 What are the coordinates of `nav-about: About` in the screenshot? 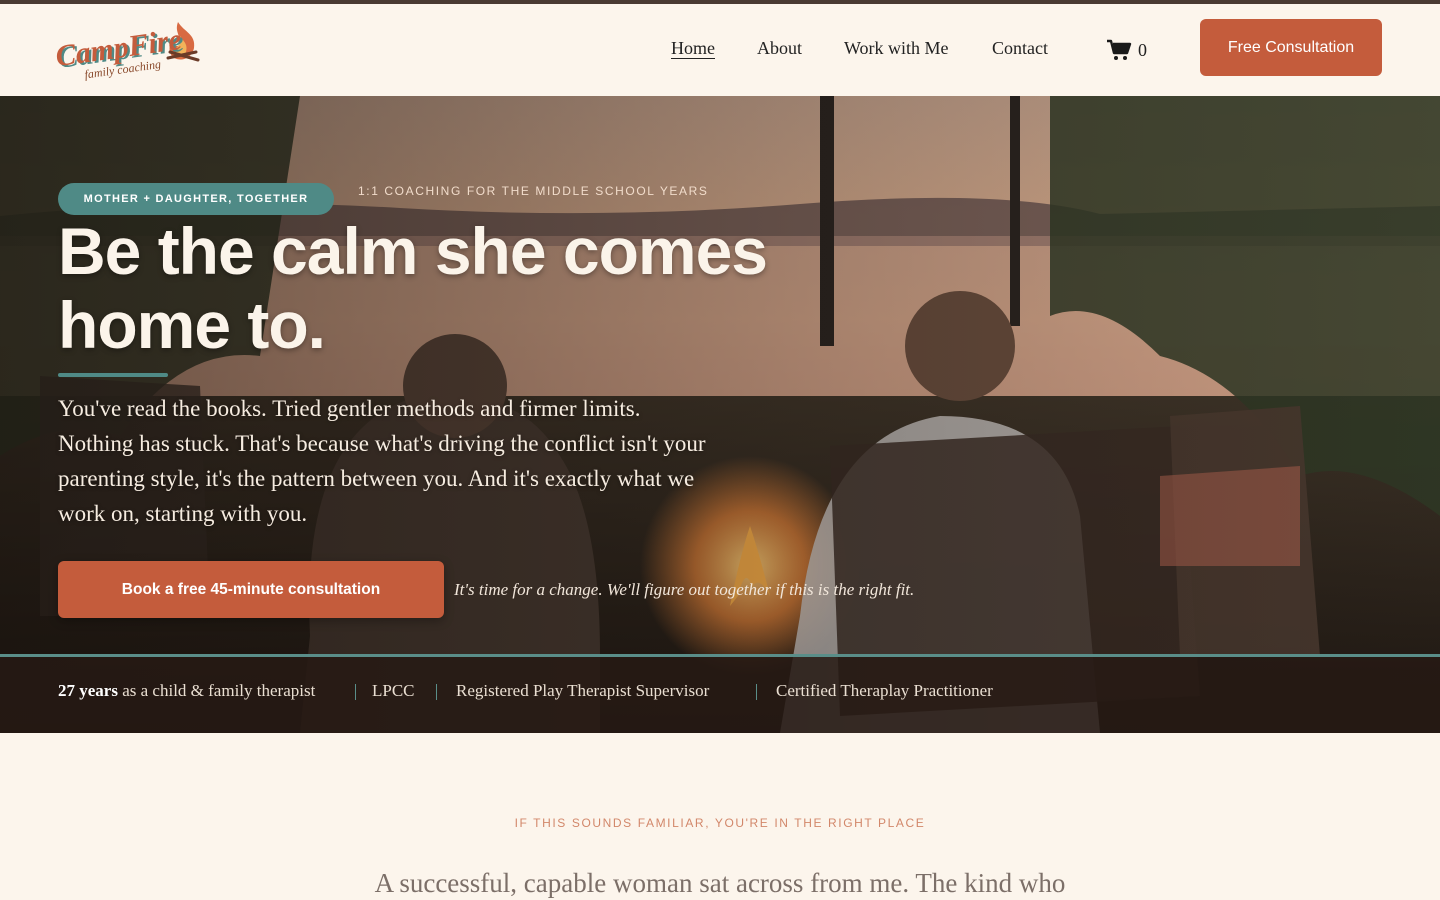 It's located at (779, 48).